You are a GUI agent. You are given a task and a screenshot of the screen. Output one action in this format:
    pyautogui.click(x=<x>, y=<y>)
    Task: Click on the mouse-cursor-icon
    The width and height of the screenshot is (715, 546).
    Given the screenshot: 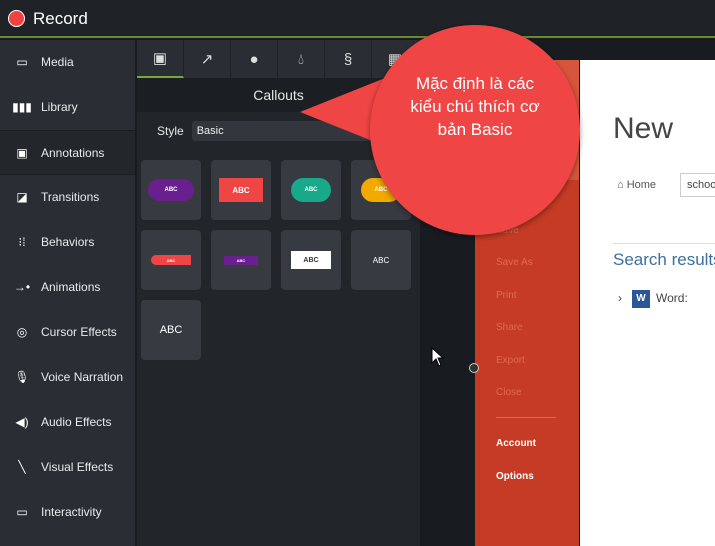 What is the action you would take?
    pyautogui.click(x=438, y=357)
    